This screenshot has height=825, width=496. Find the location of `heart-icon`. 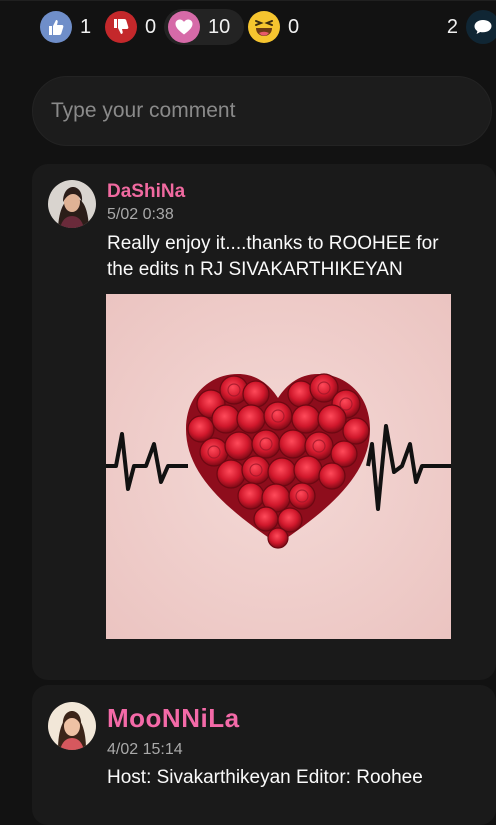

heart-icon is located at coordinates (184, 27).